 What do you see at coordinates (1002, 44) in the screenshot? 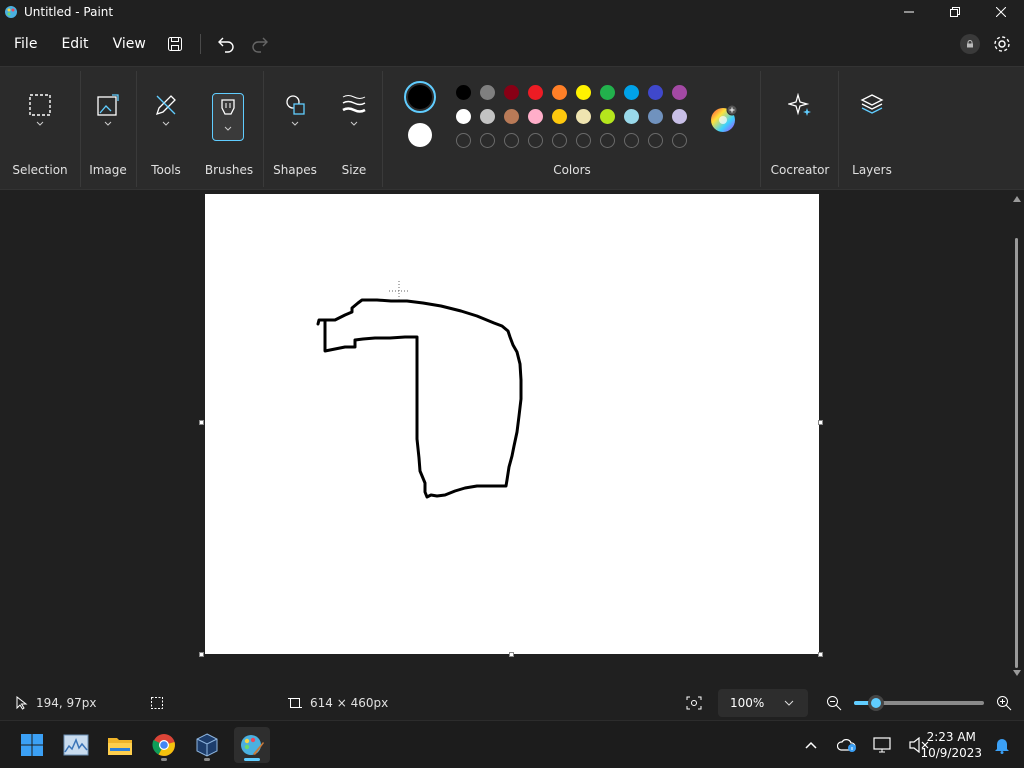
I see `settings-button` at bounding box center [1002, 44].